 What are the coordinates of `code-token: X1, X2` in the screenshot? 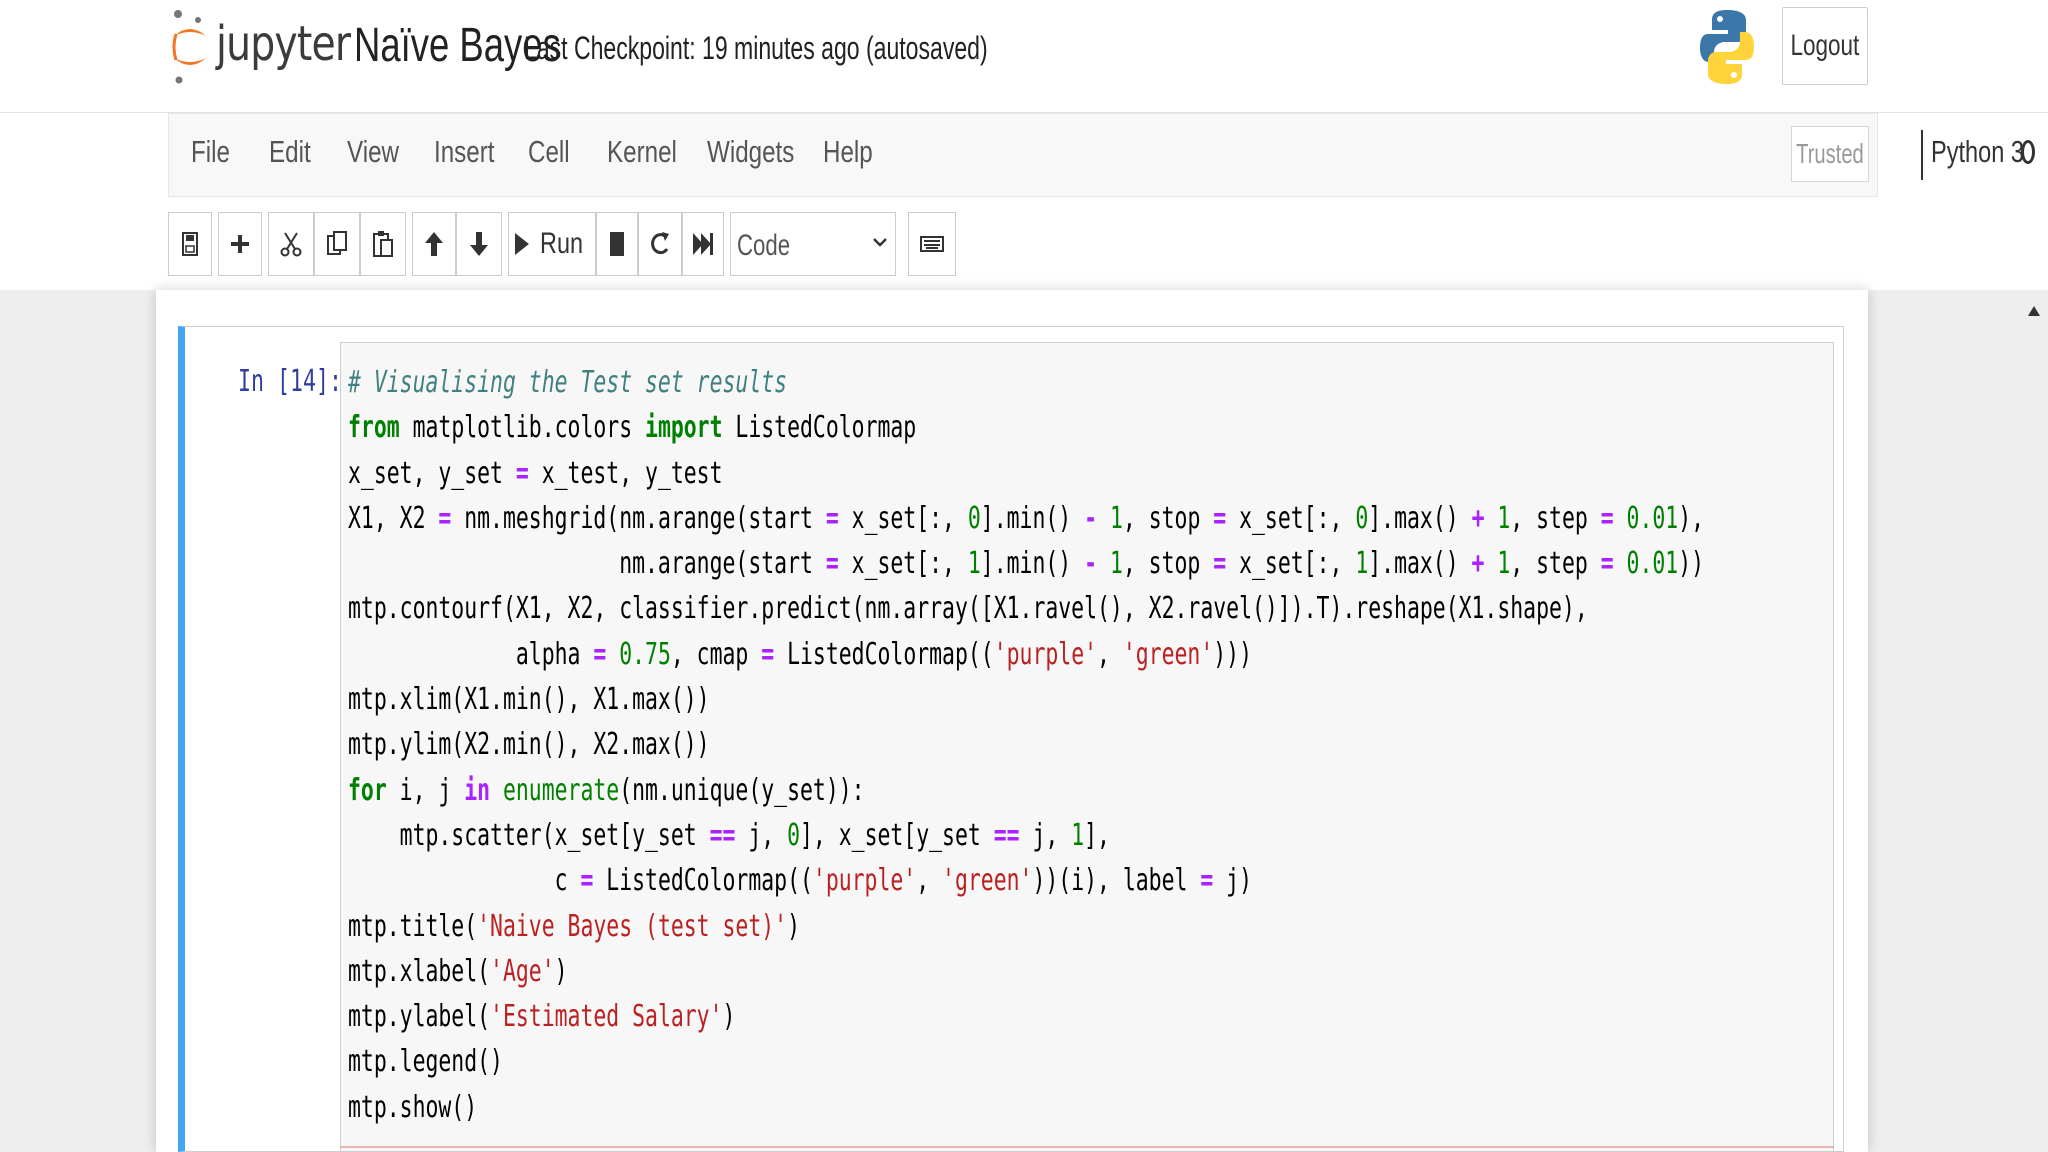 It's located at (393, 518).